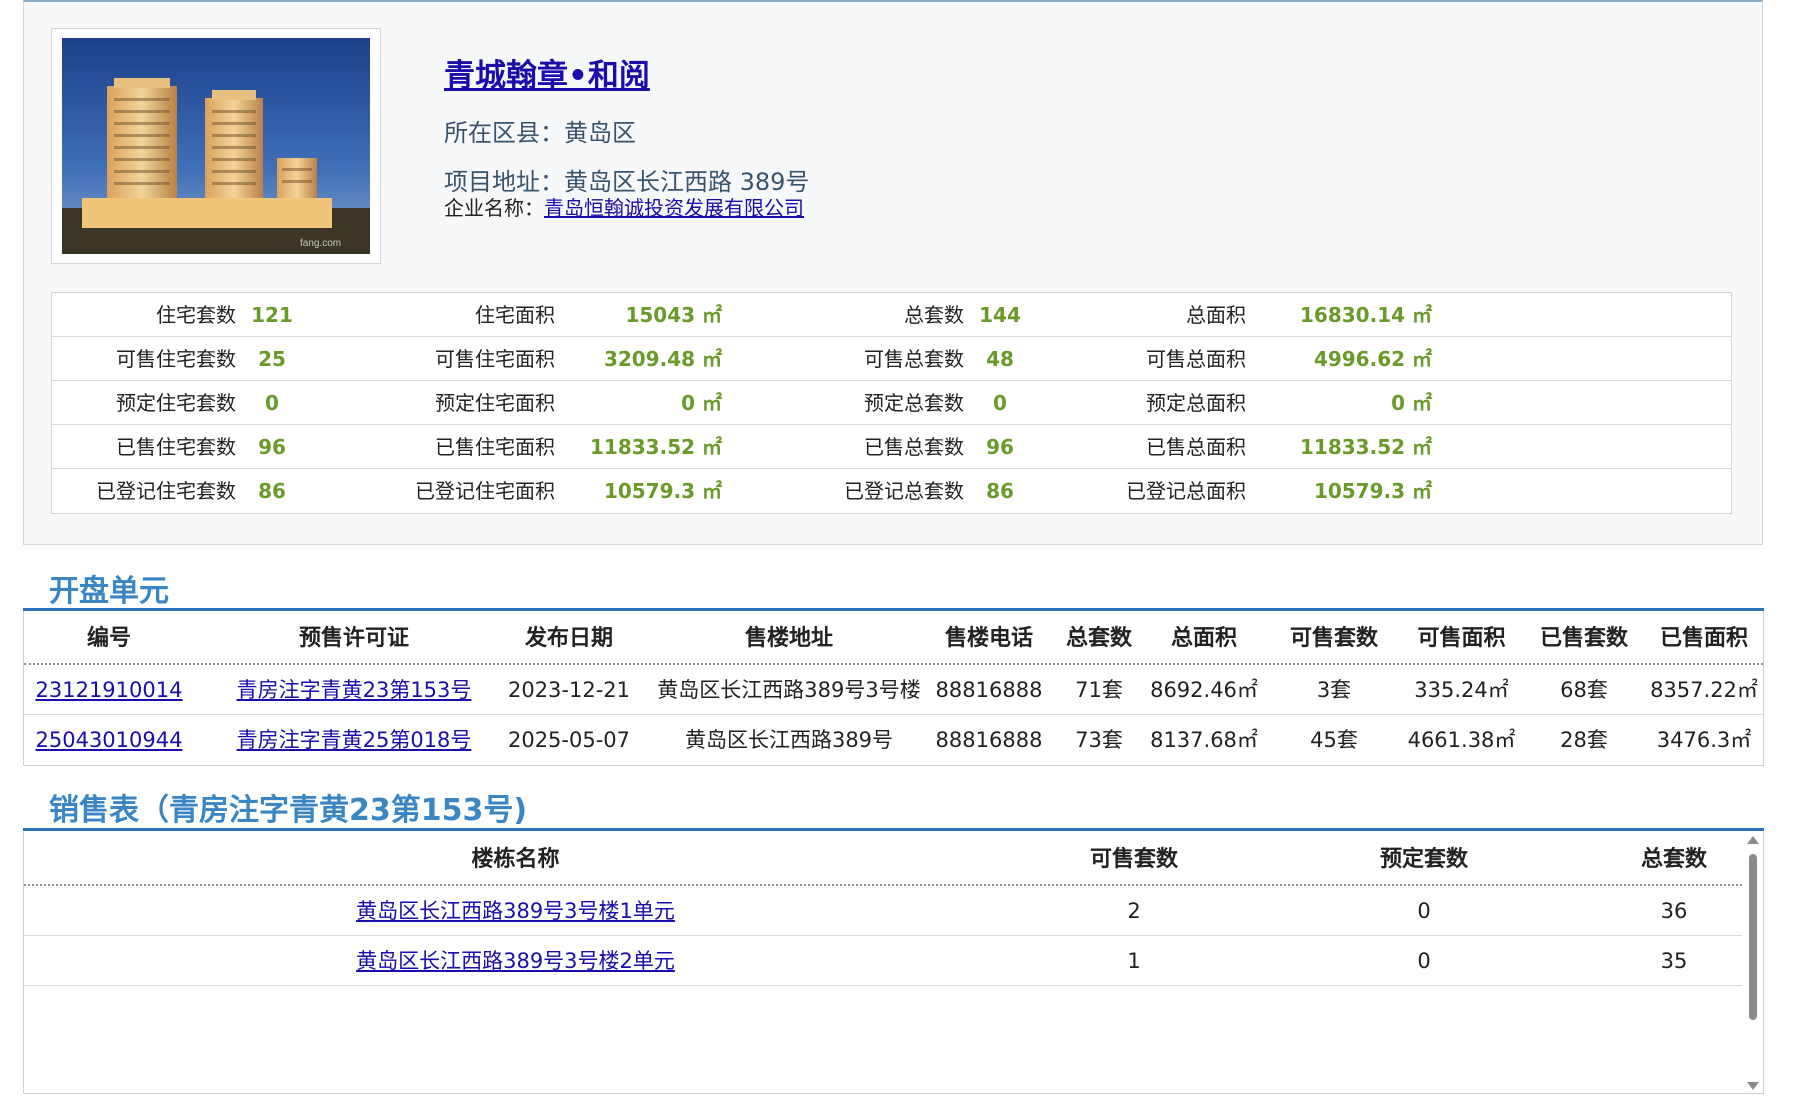 This screenshot has height=1099, width=1809. Describe the element at coordinates (1753, 840) in the screenshot. I see `scroll-up-icon` at that location.